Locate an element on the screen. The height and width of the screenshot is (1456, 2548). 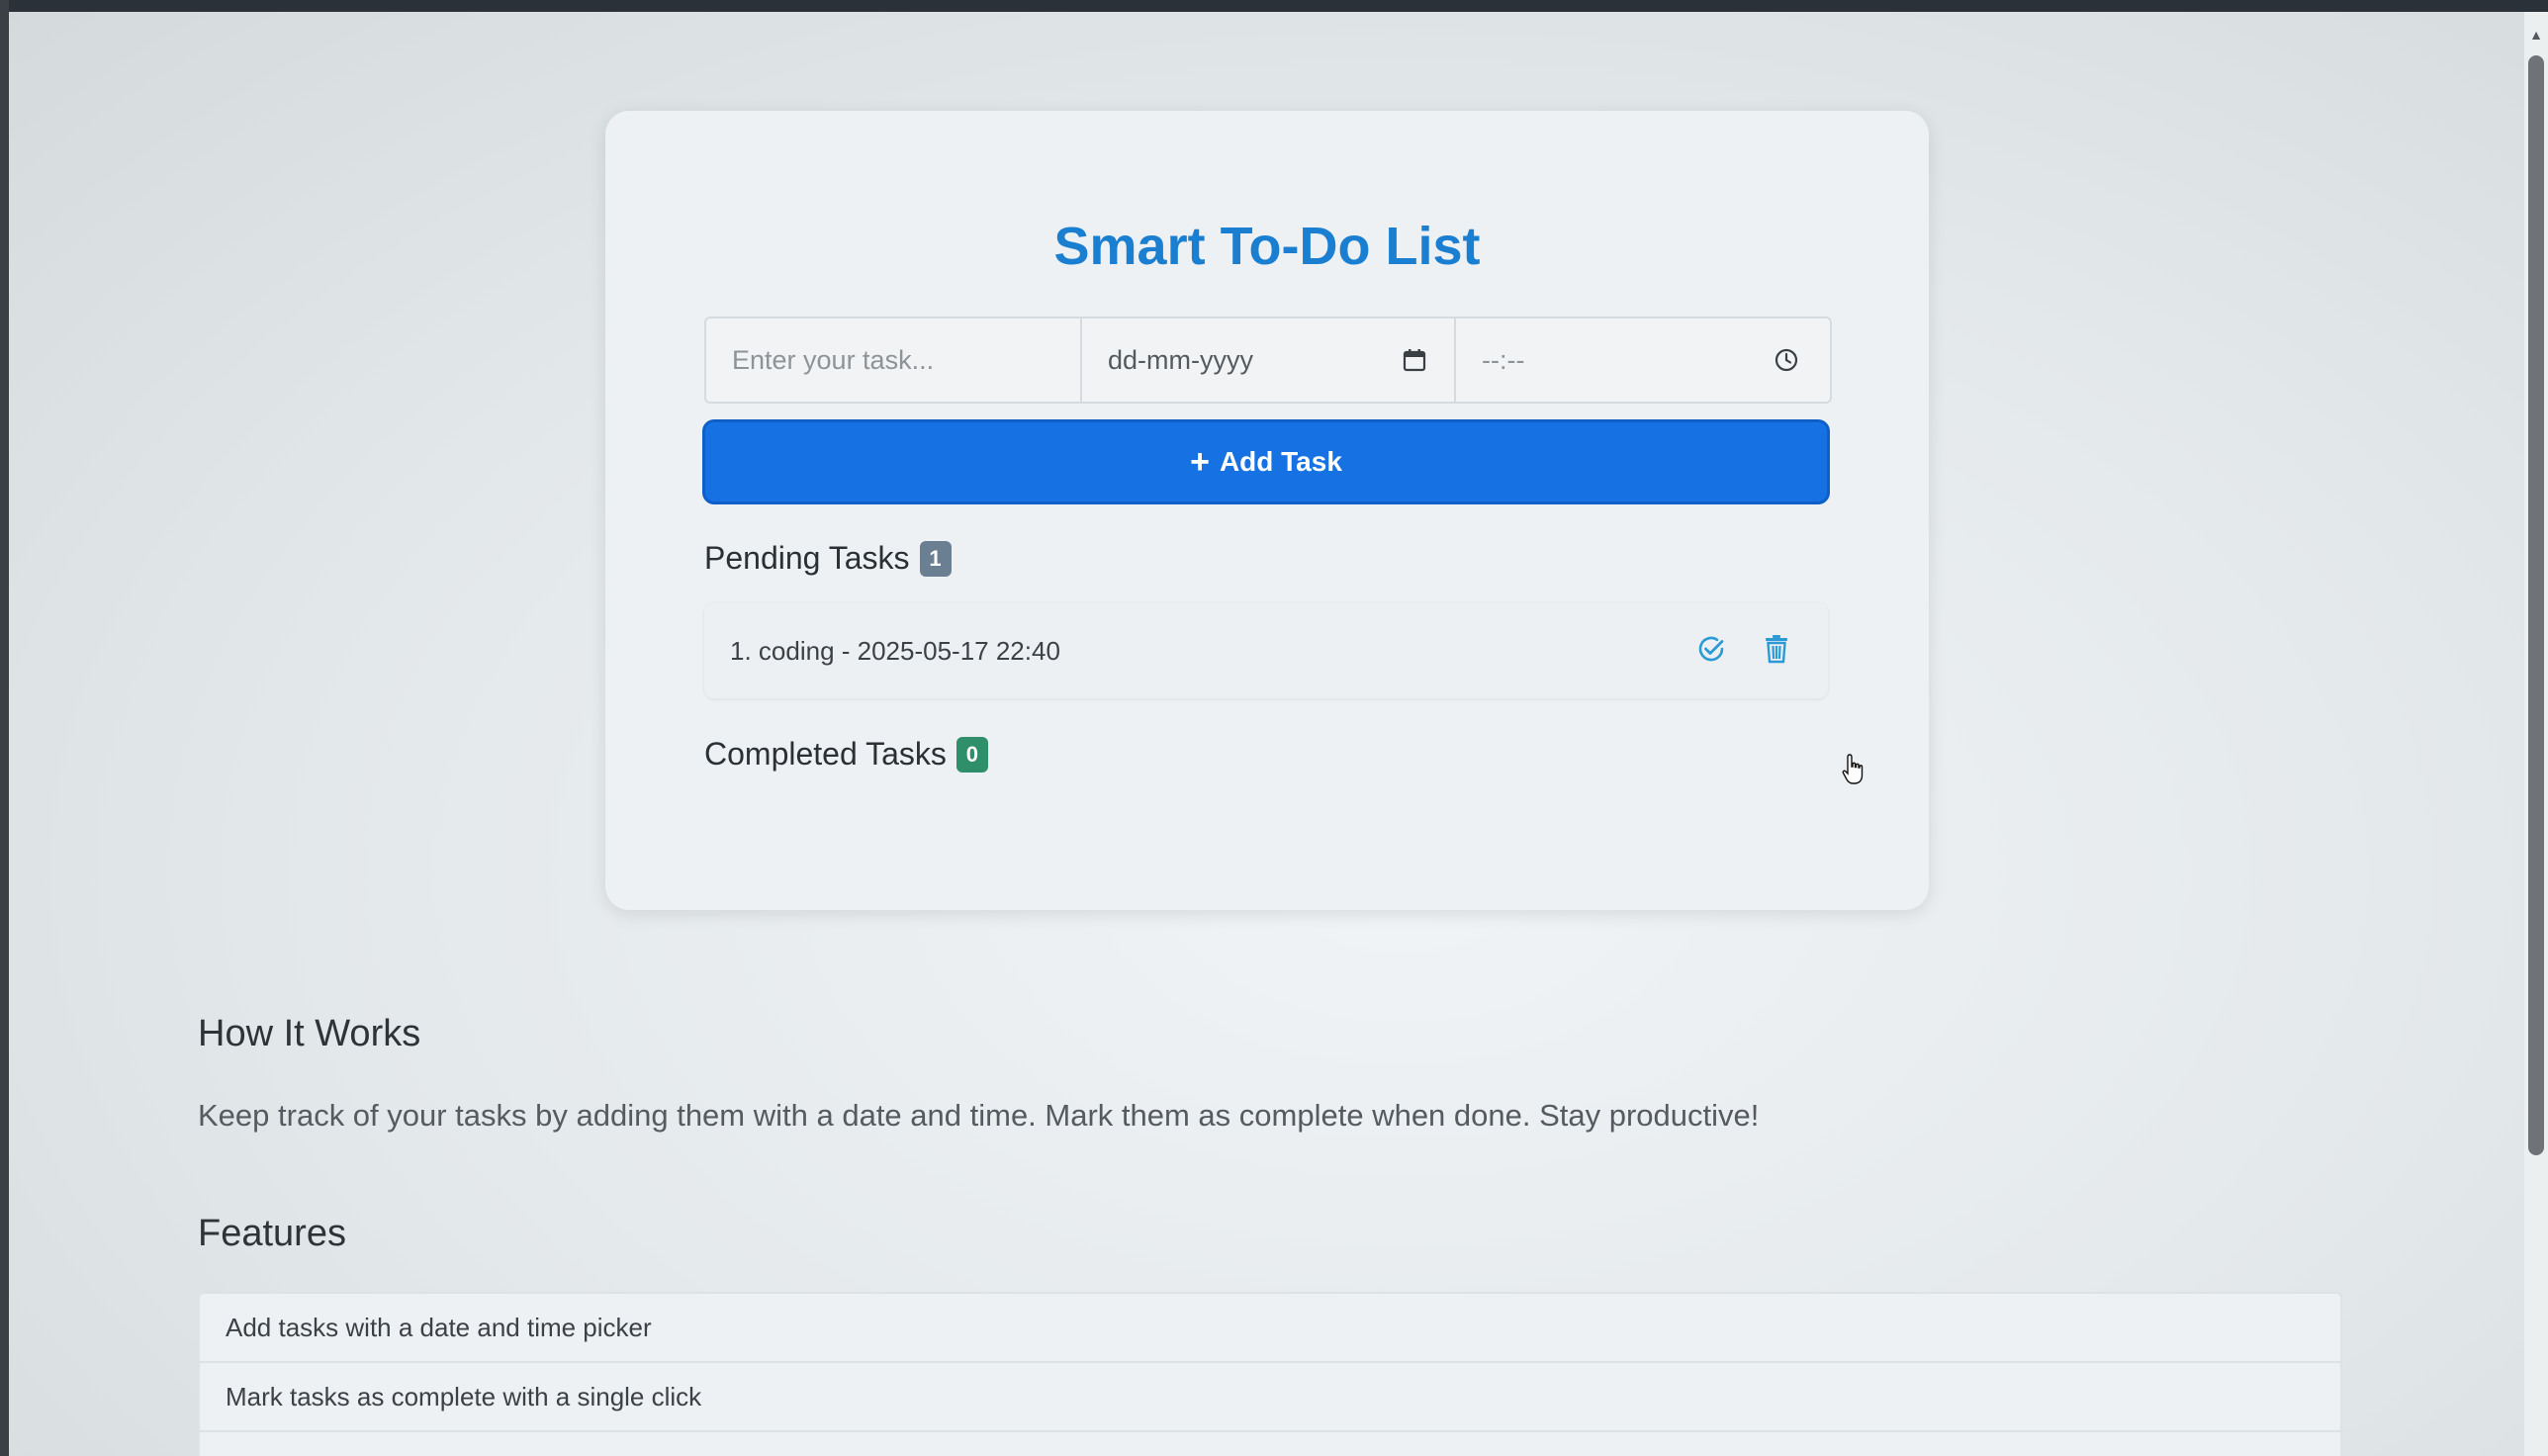
pending-tasks-title: Pending Tasks is located at coordinates (807, 558).